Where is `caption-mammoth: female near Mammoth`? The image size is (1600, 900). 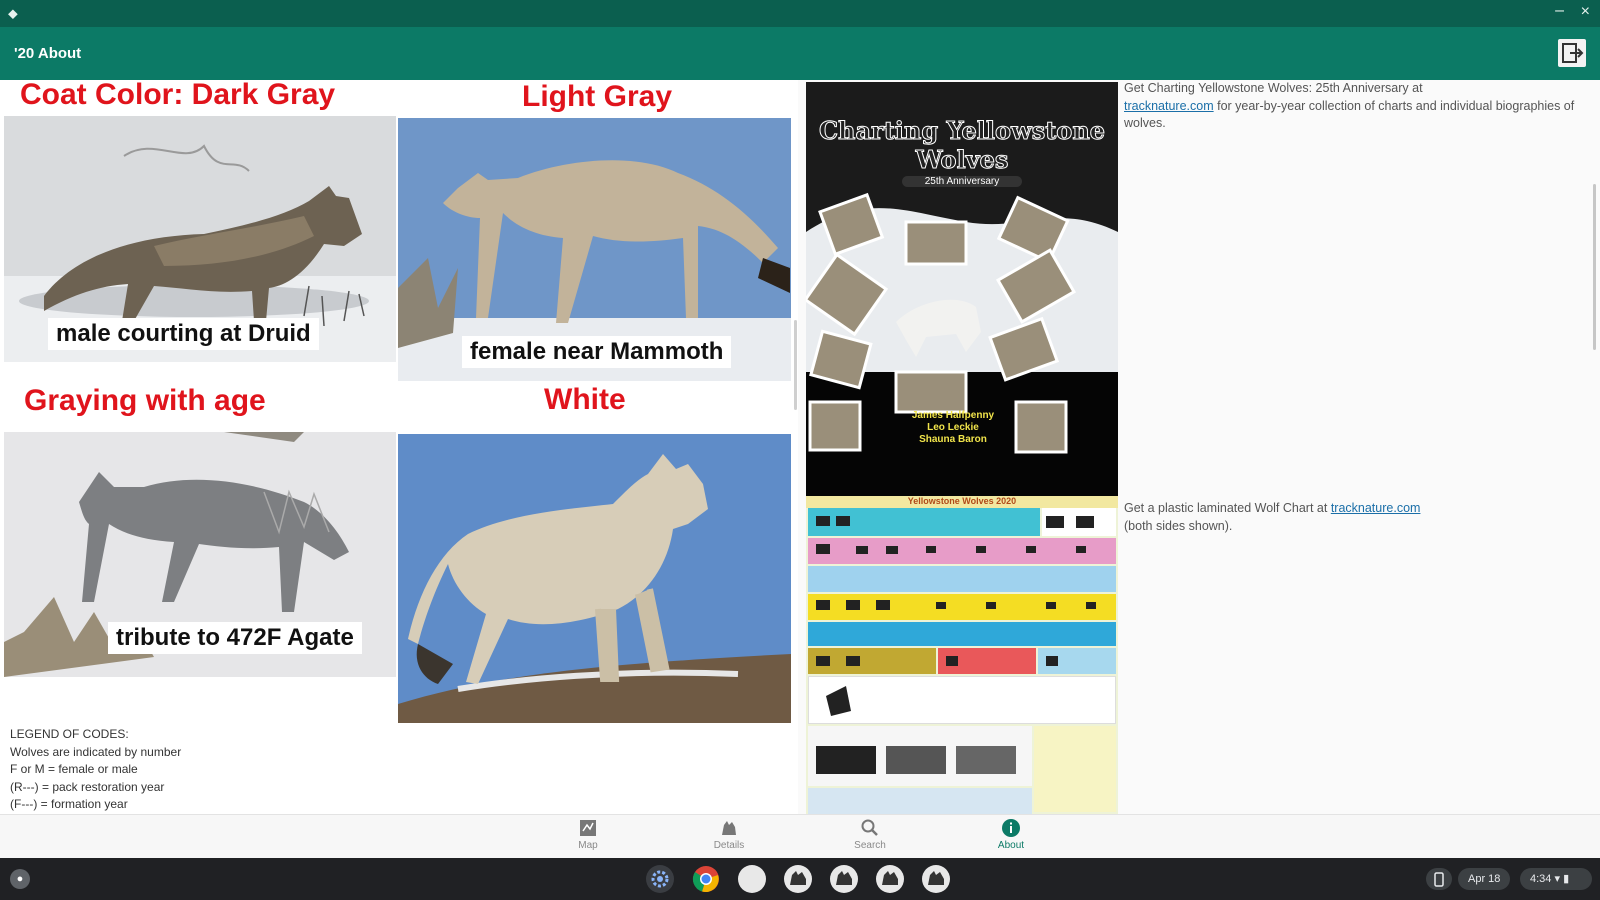 caption-mammoth: female near Mammoth is located at coordinates (597, 352).